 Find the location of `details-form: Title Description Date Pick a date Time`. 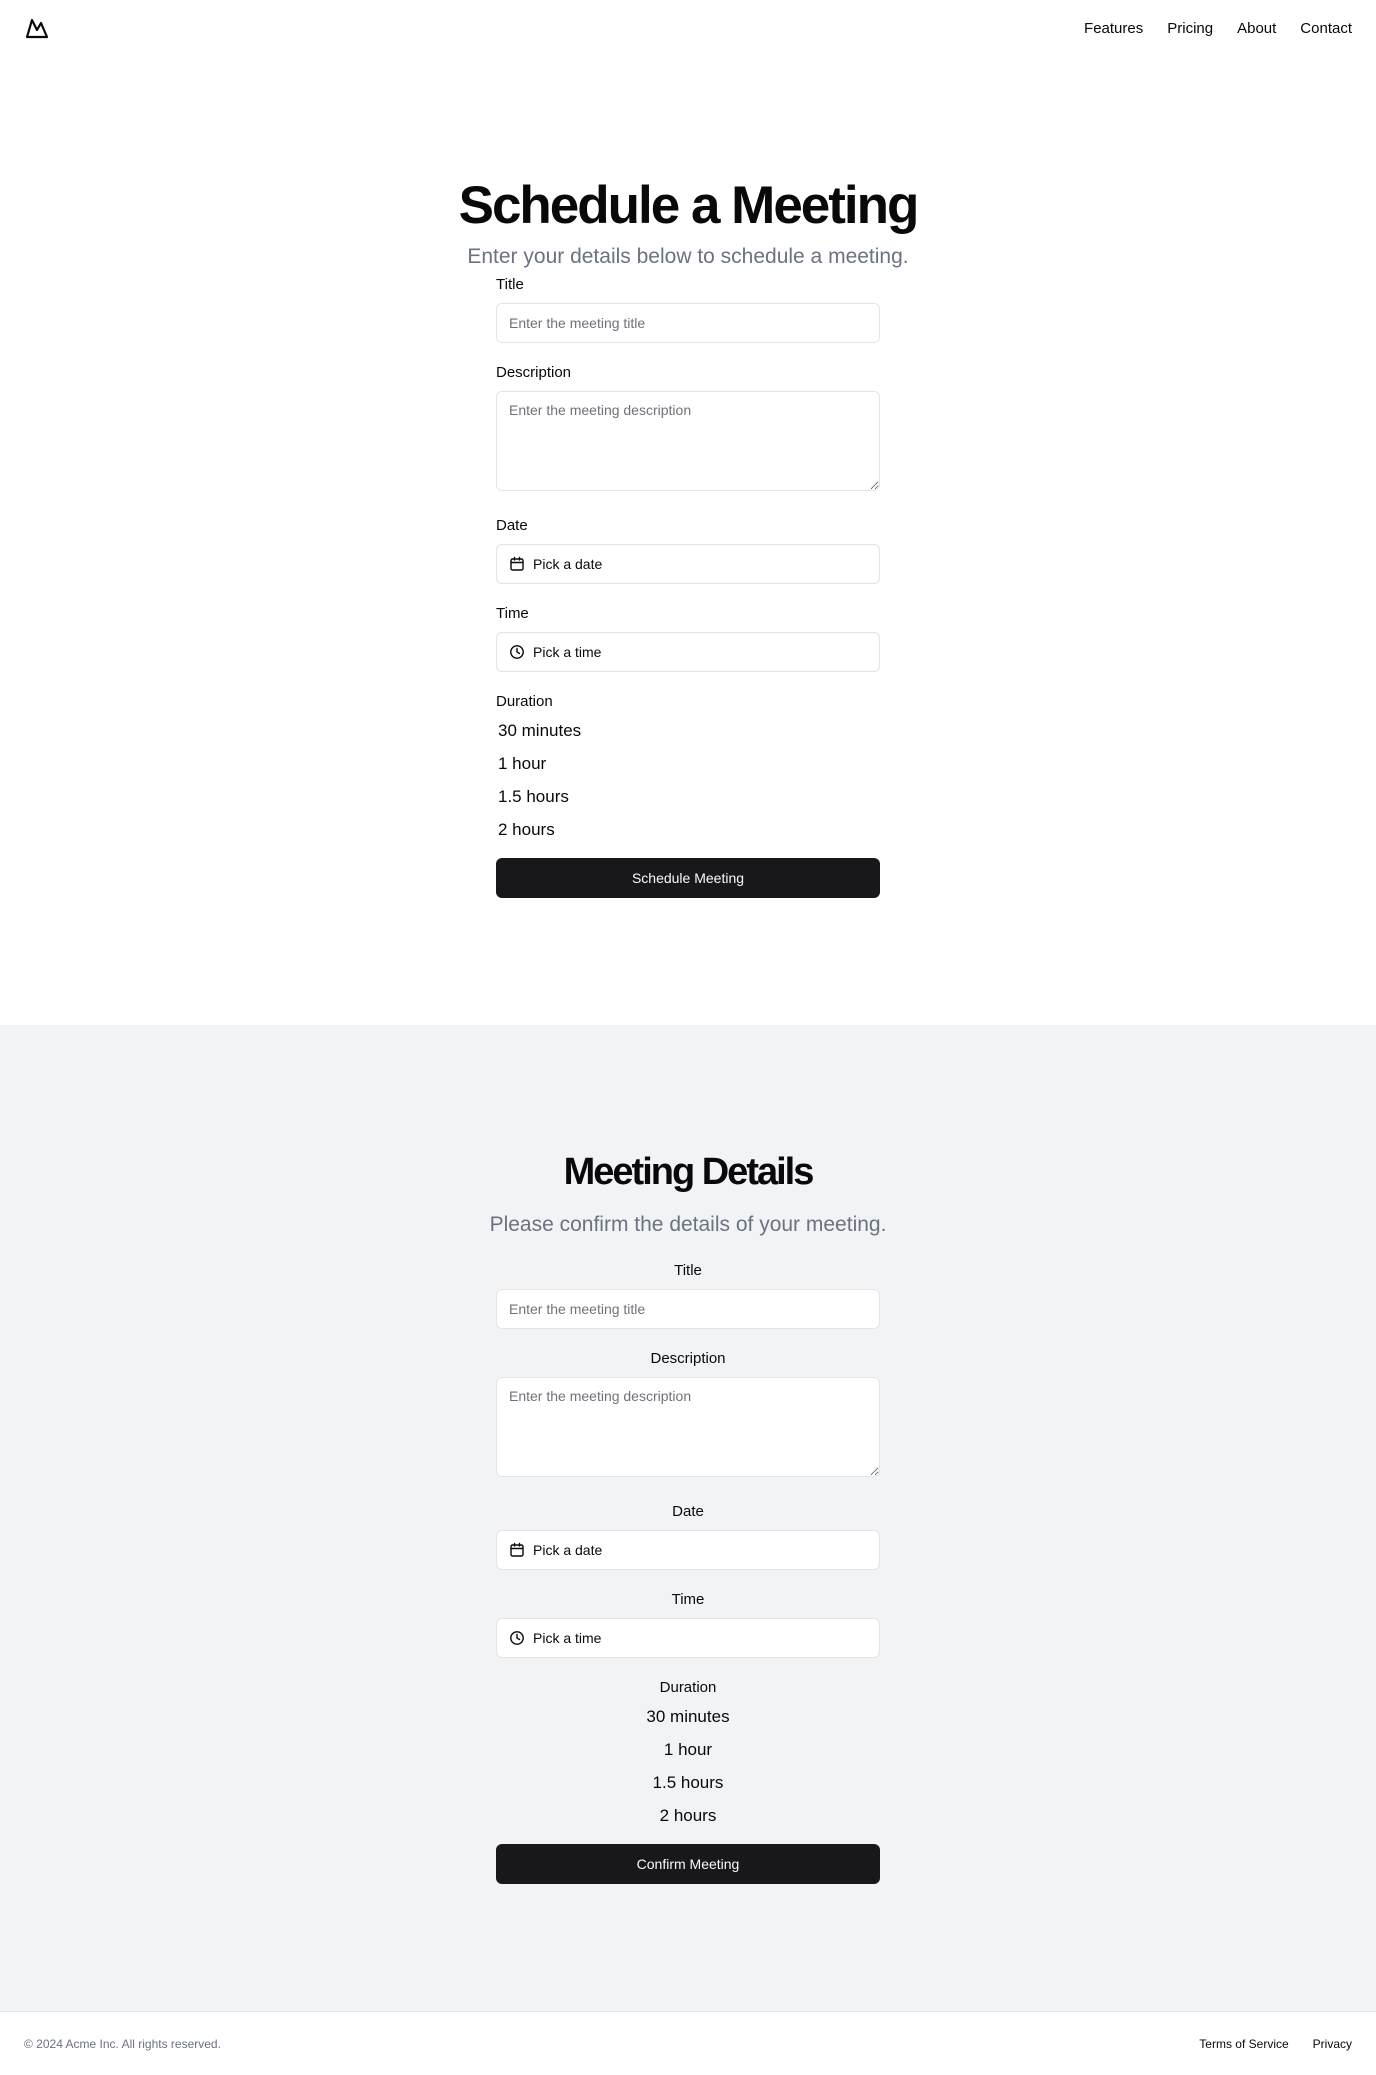

details-form: Title Description Date Pick a date Time is located at coordinates (688, 1572).